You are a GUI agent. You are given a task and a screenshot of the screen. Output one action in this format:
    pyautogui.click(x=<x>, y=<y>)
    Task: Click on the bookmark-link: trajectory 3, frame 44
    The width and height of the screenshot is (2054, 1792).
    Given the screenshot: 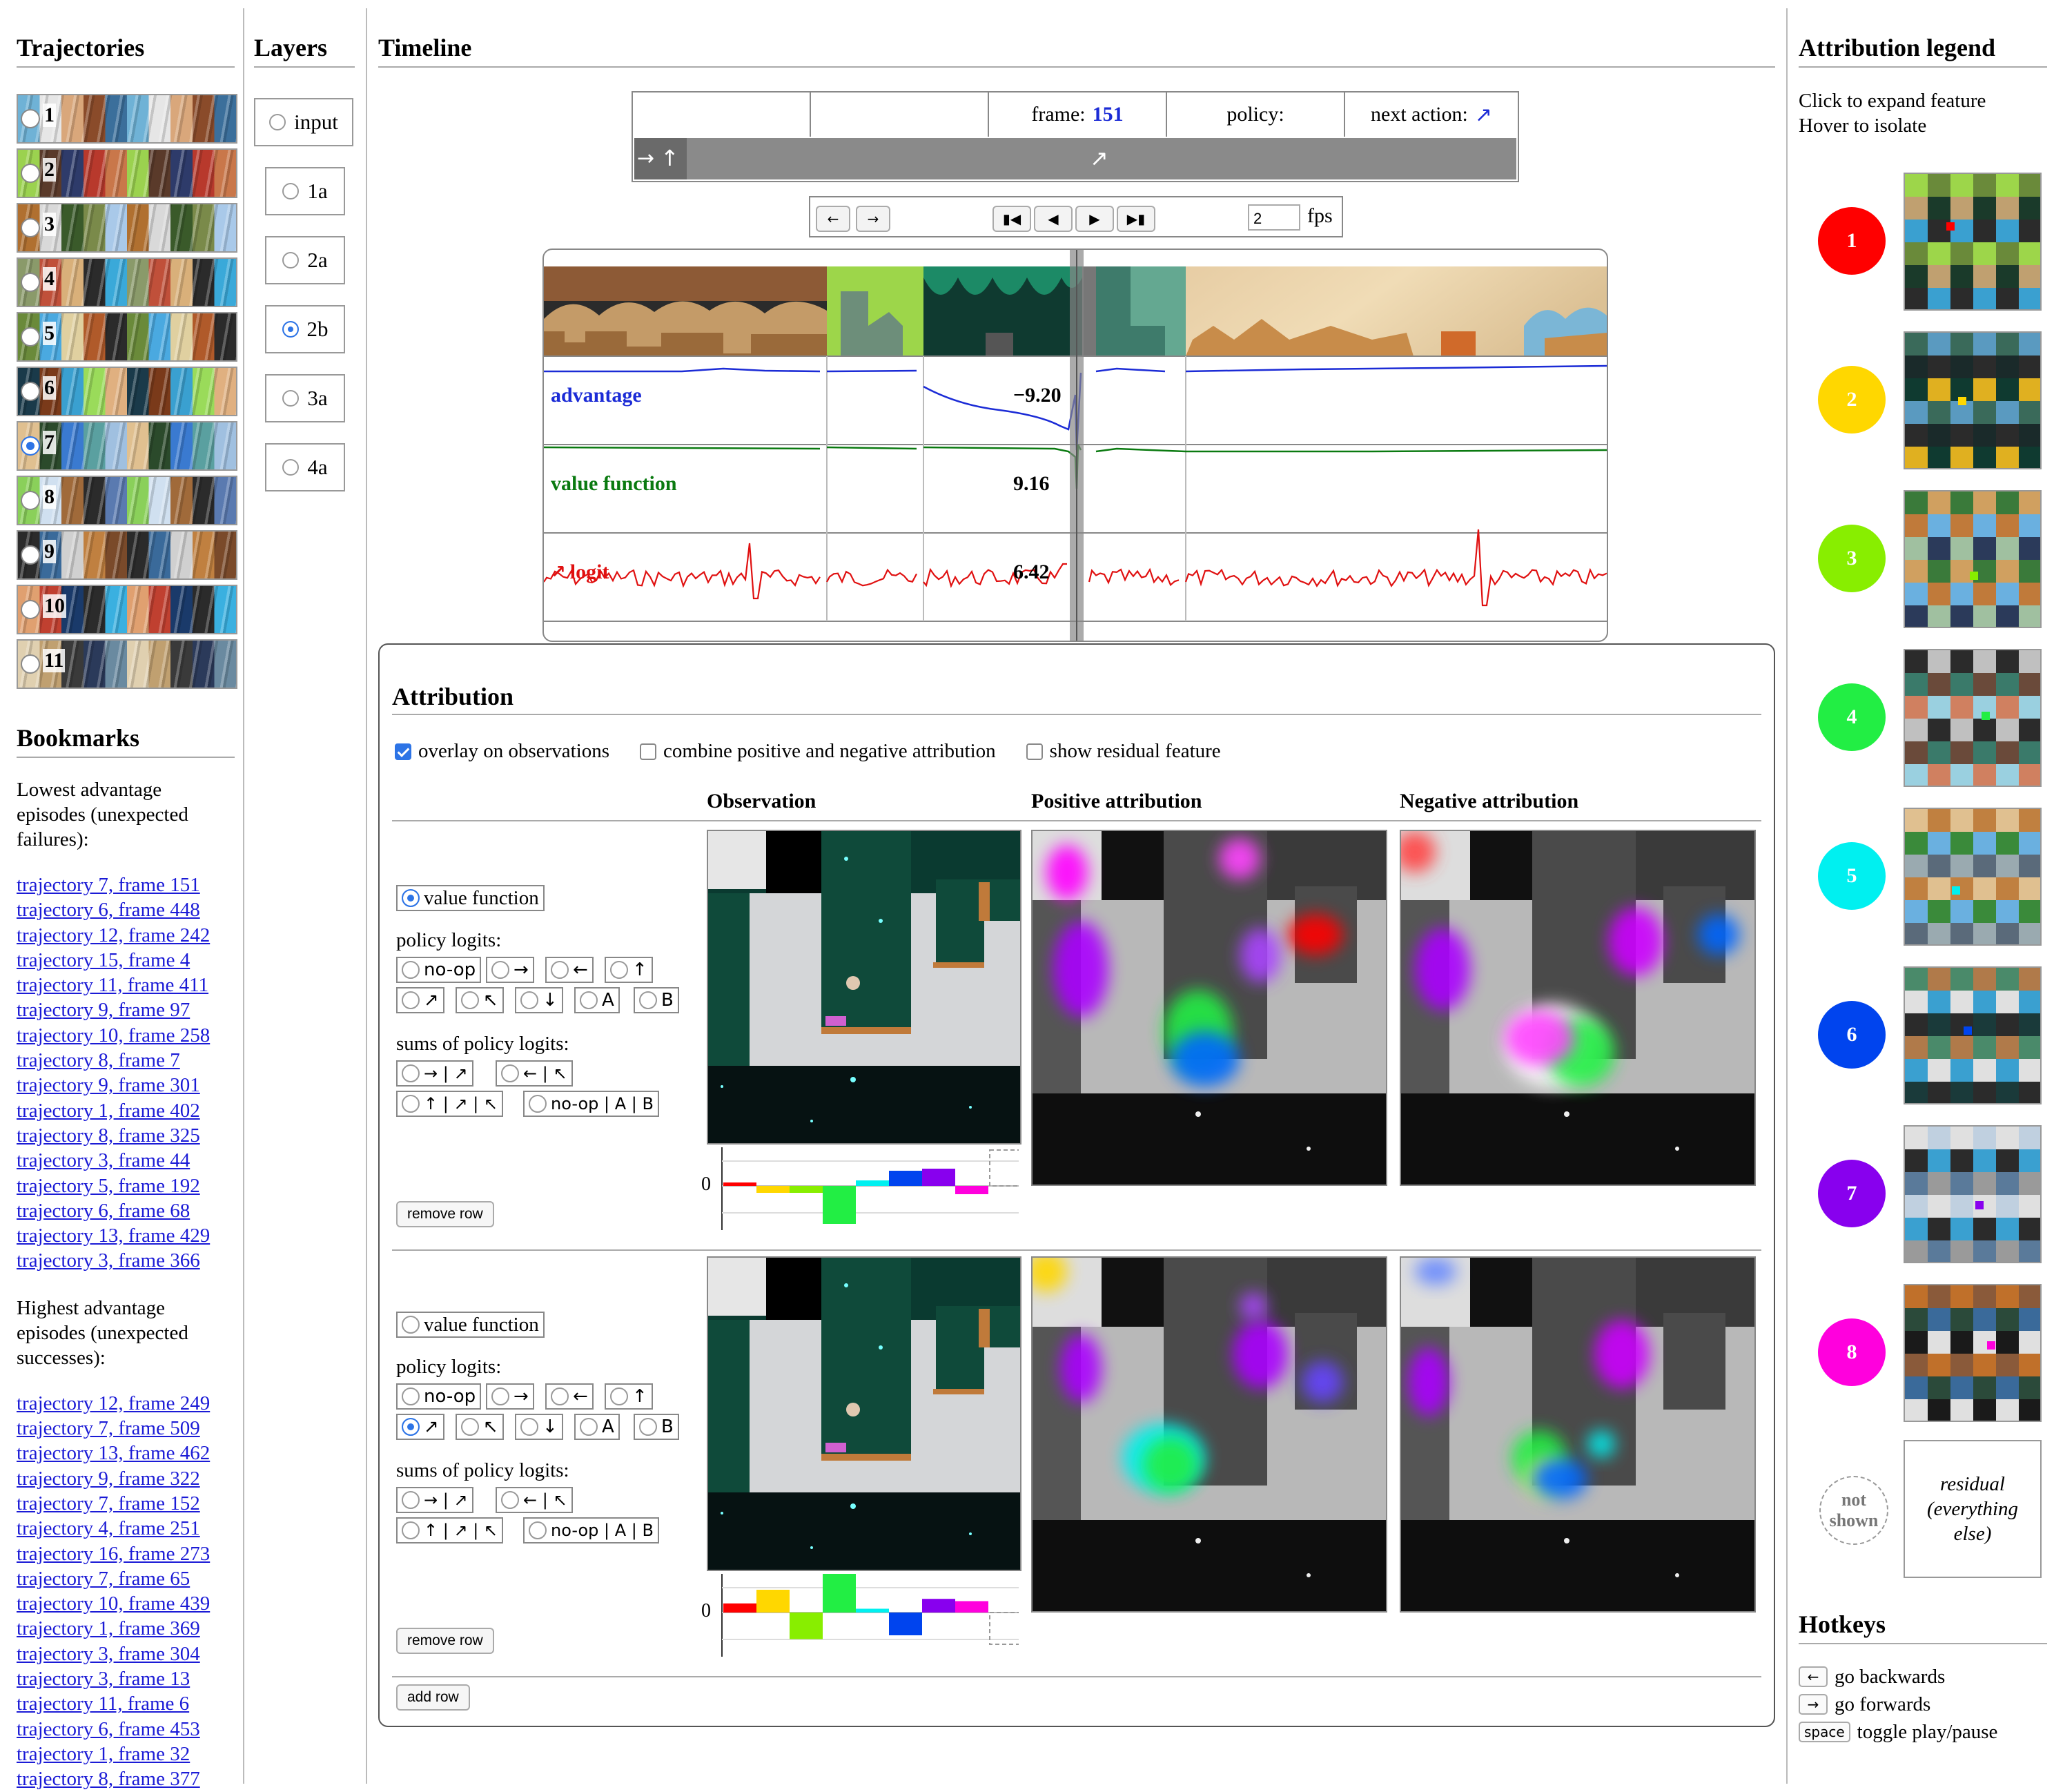 What is the action you would take?
    pyautogui.click(x=126, y=1160)
    